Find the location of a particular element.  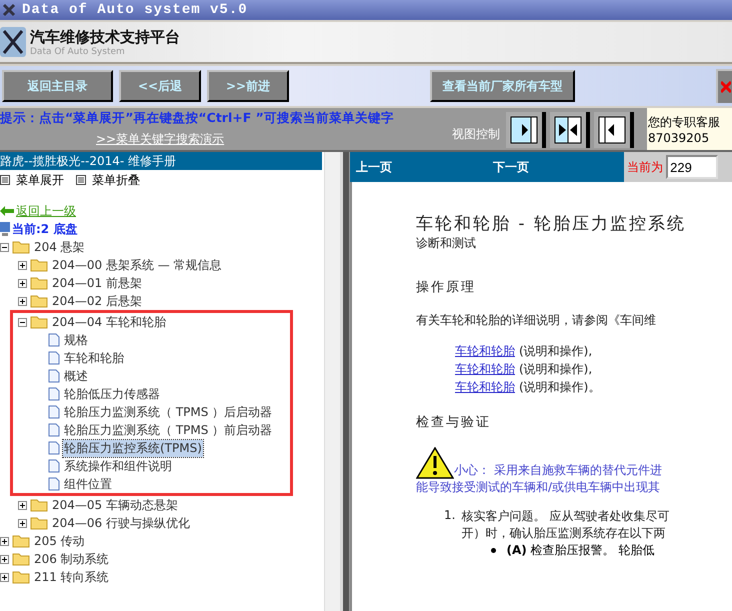

tree-item: 205 传动 is located at coordinates (59, 541).